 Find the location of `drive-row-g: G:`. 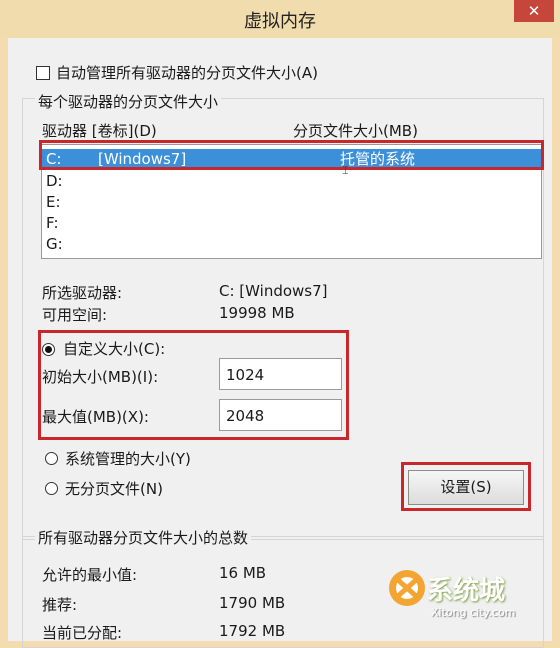

drive-row-g: G: is located at coordinates (291, 244).